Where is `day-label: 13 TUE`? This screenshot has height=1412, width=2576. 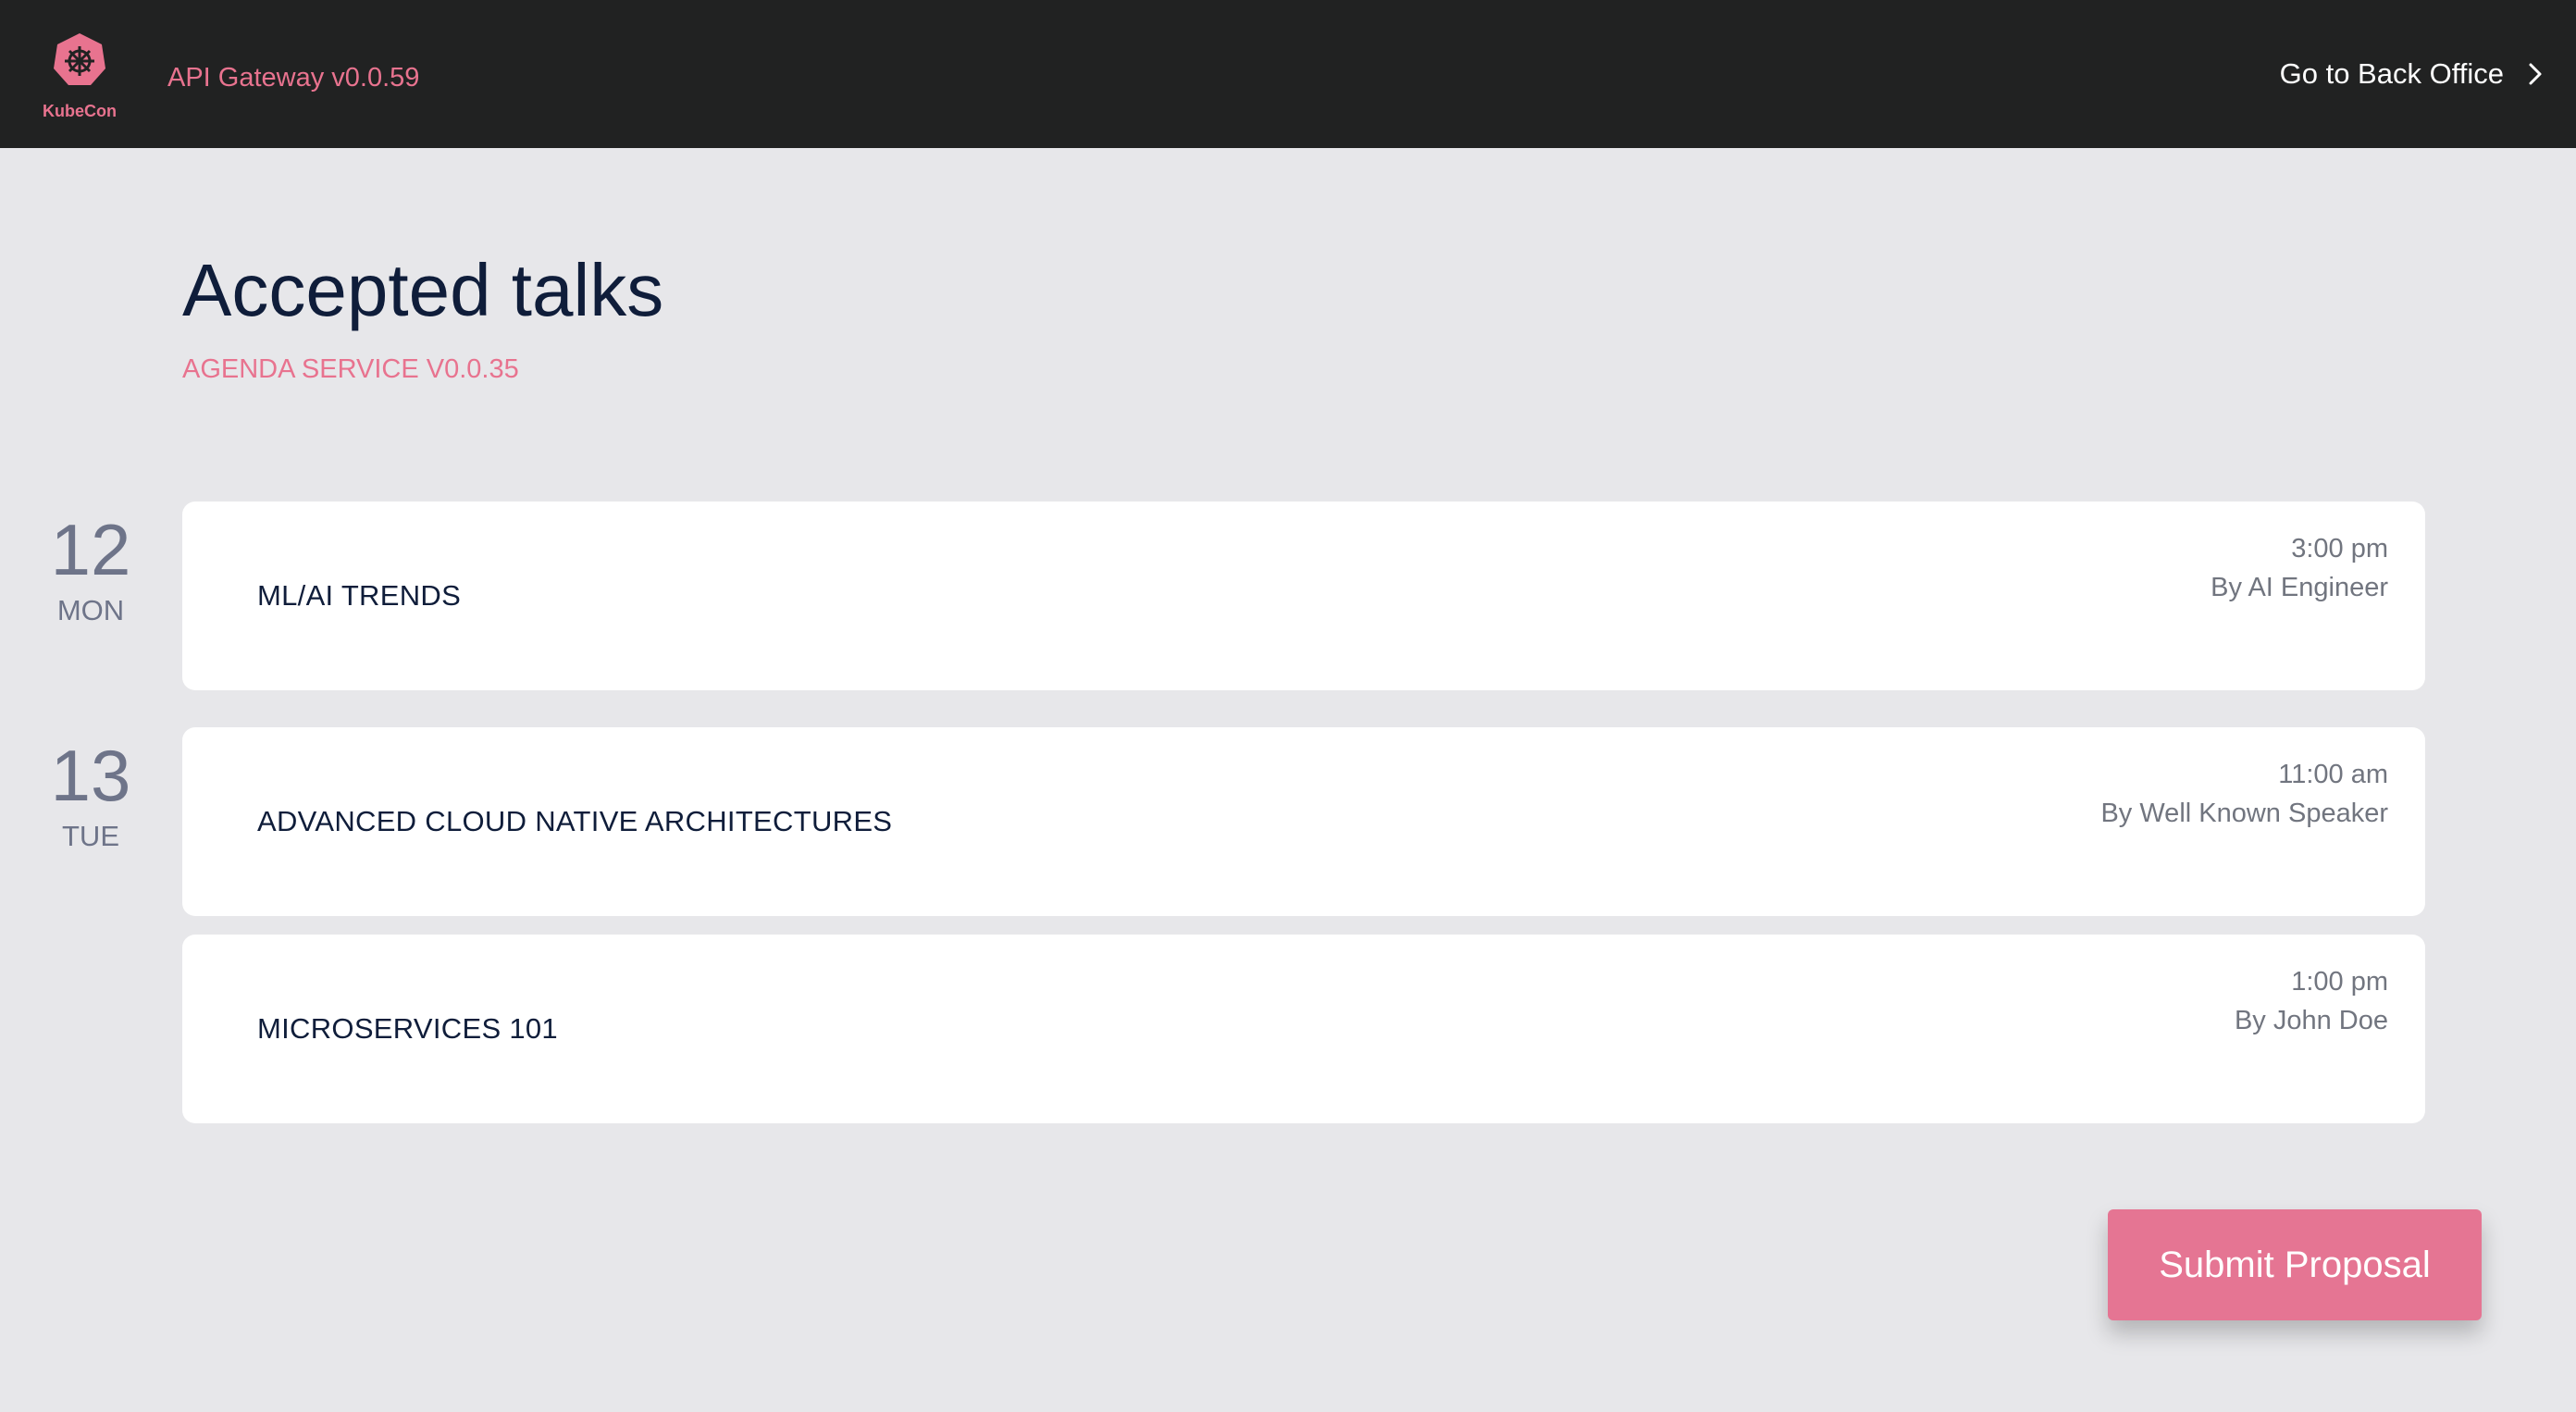 day-label: 13 TUE is located at coordinates (91, 796).